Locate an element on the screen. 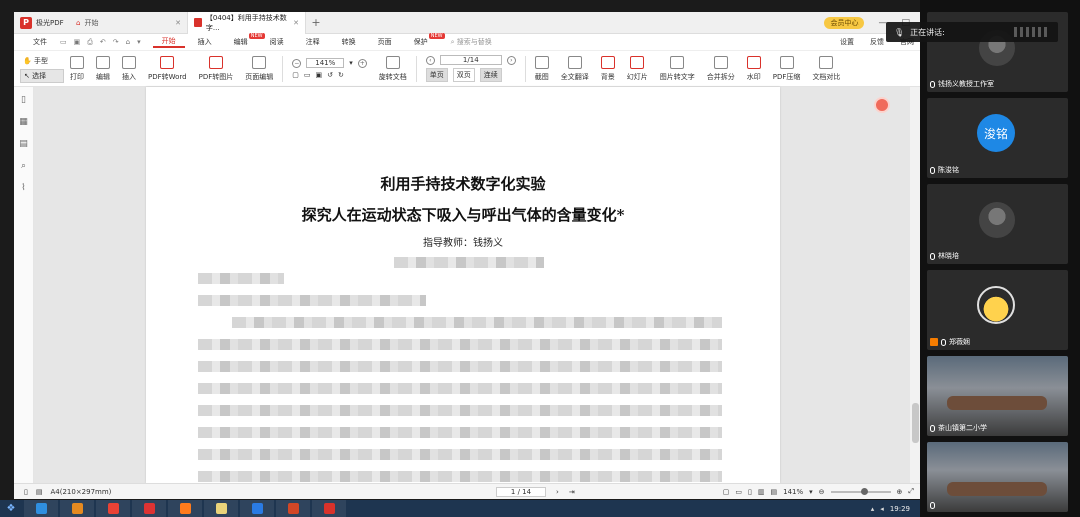  merge-split-button: 合并拆分 is located at coordinates (721, 68).